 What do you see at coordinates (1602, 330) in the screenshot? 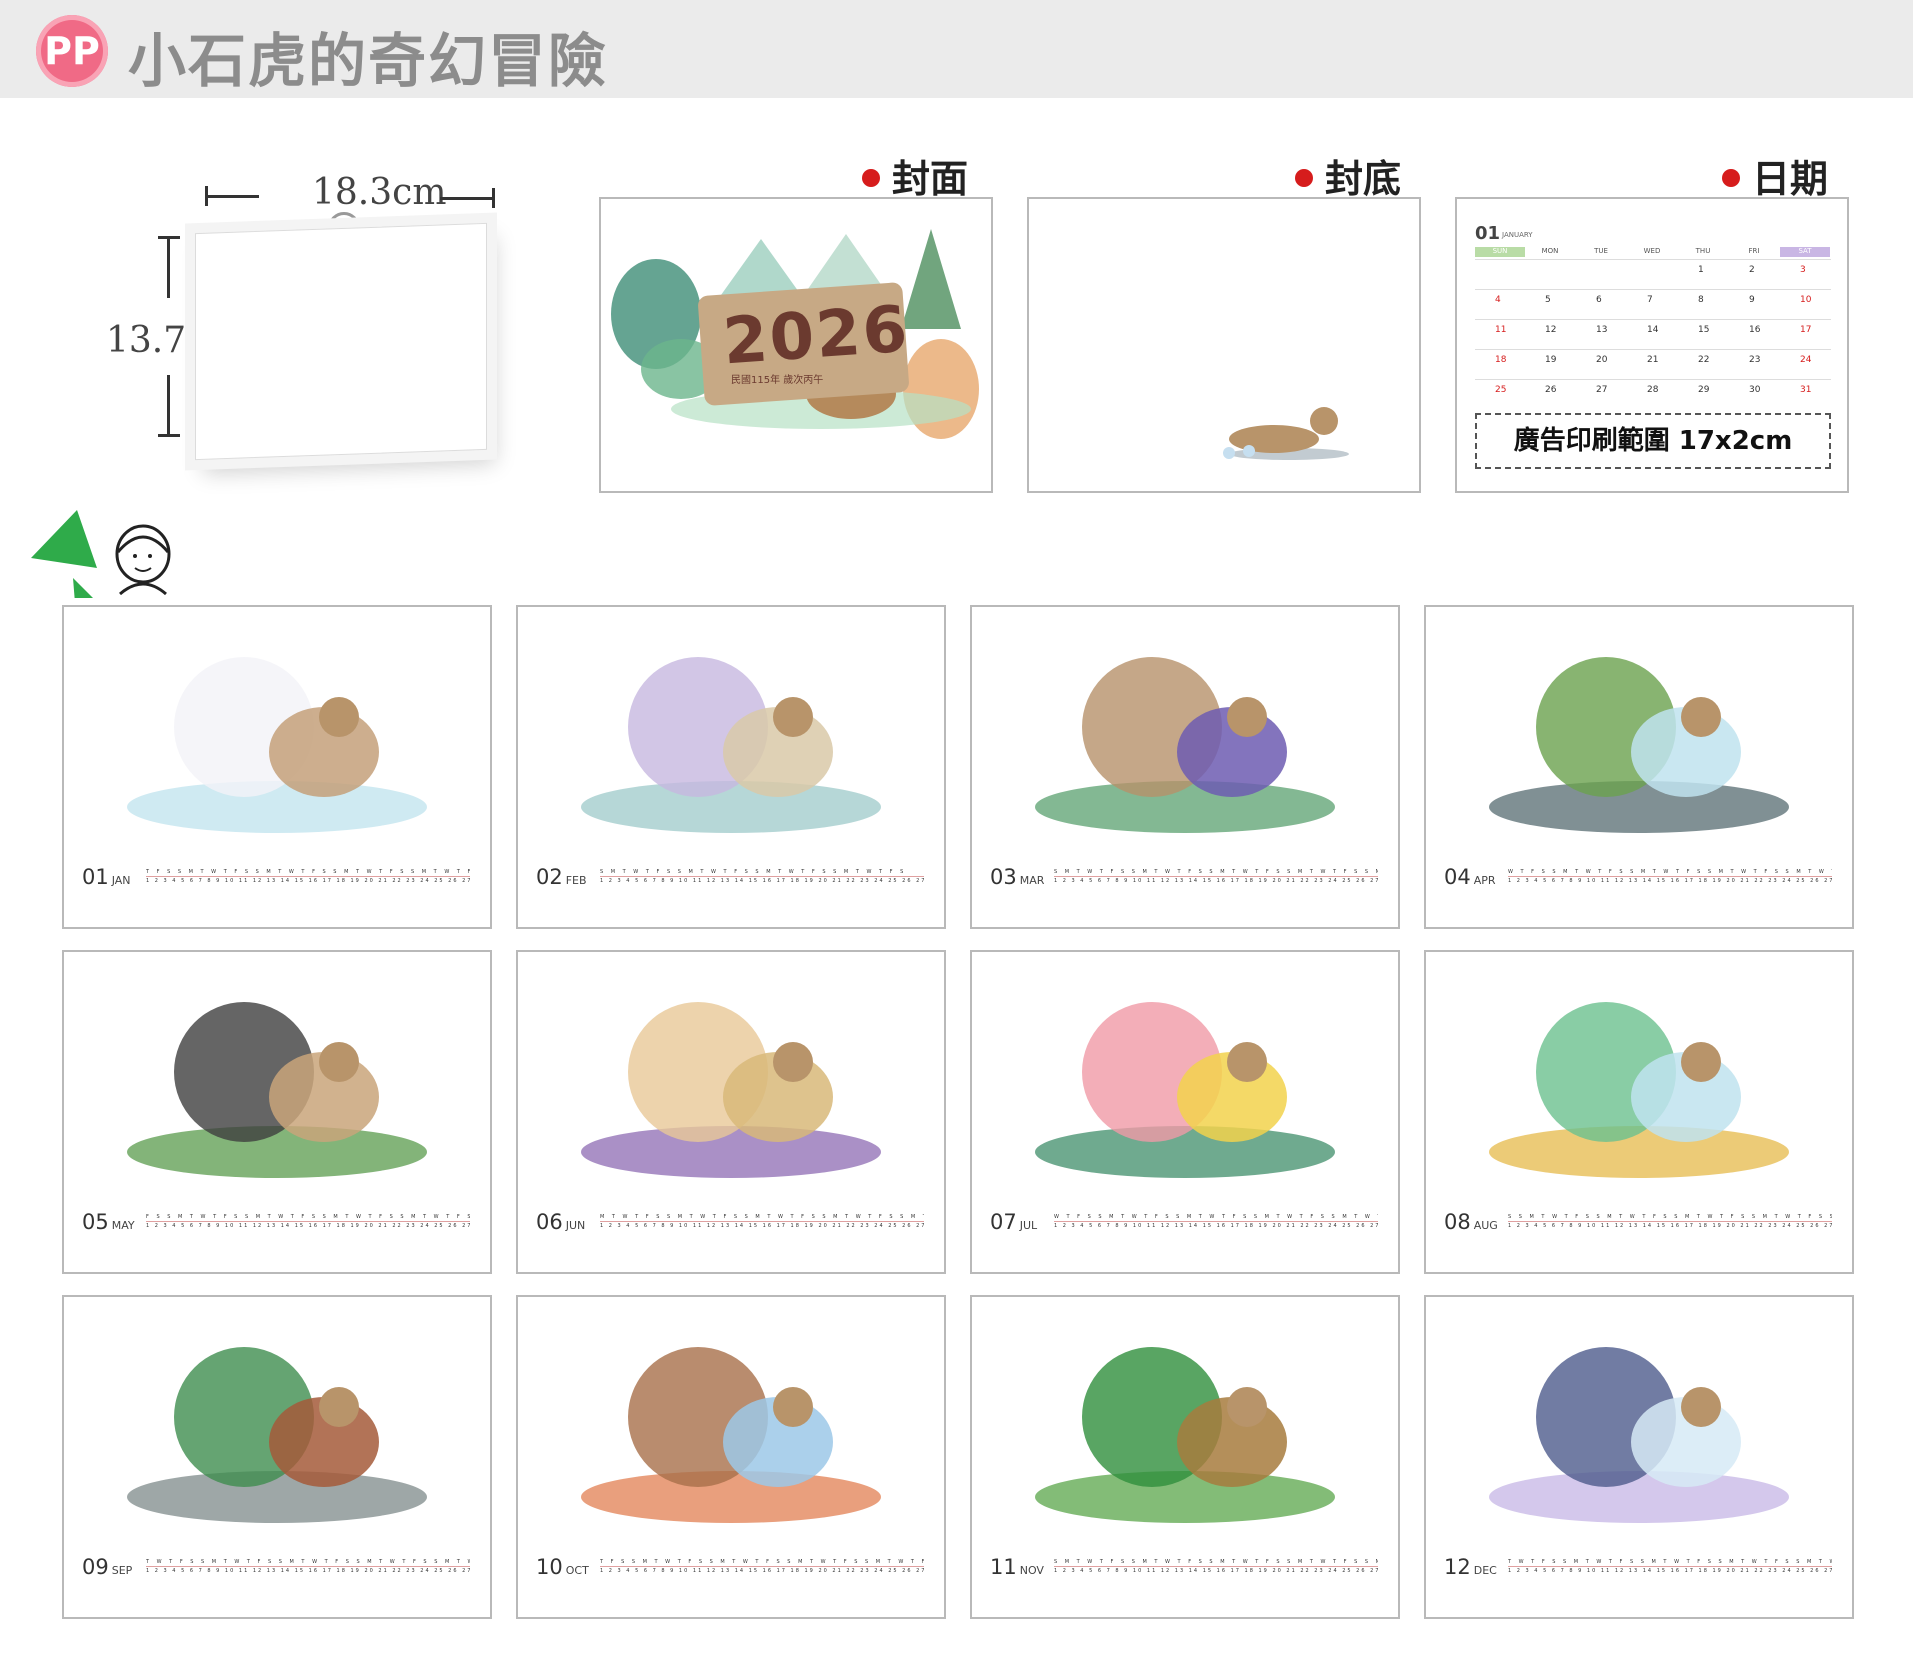
I see `date-cell: 13` at bounding box center [1602, 330].